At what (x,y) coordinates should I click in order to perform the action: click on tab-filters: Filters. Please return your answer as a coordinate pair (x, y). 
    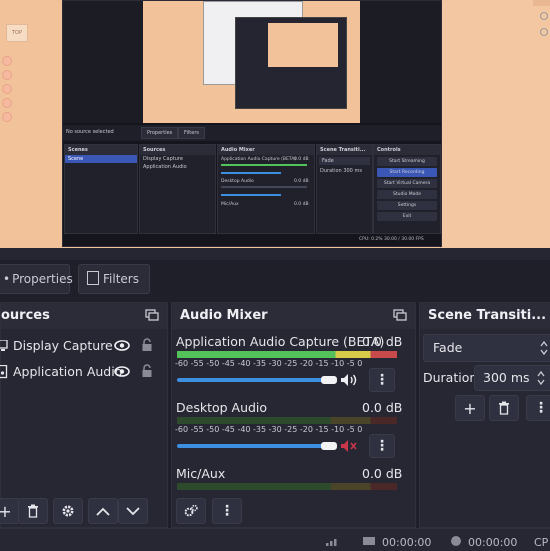
    Looking at the image, I should click on (114, 279).